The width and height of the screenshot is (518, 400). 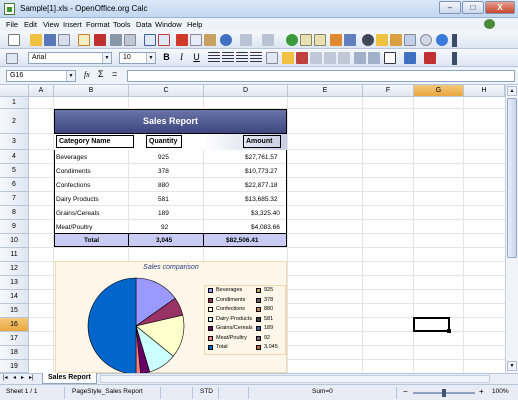 What do you see at coordinates (320, 40) in the screenshot?
I see `sort-descending-icon` at bounding box center [320, 40].